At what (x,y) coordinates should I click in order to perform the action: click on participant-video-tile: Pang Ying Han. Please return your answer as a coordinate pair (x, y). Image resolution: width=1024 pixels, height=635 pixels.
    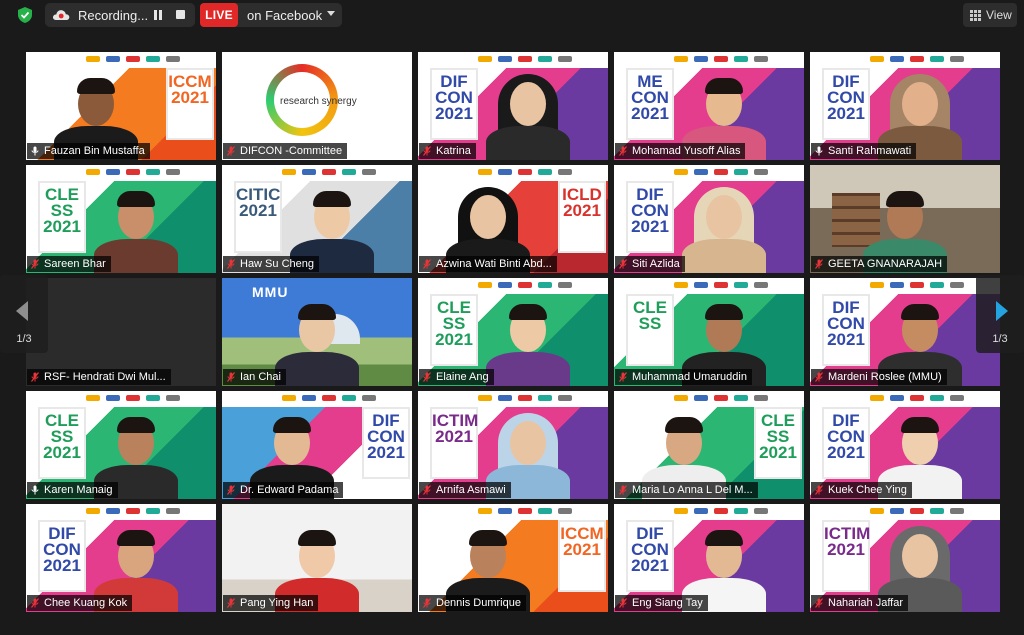
    Looking at the image, I should click on (317, 558).